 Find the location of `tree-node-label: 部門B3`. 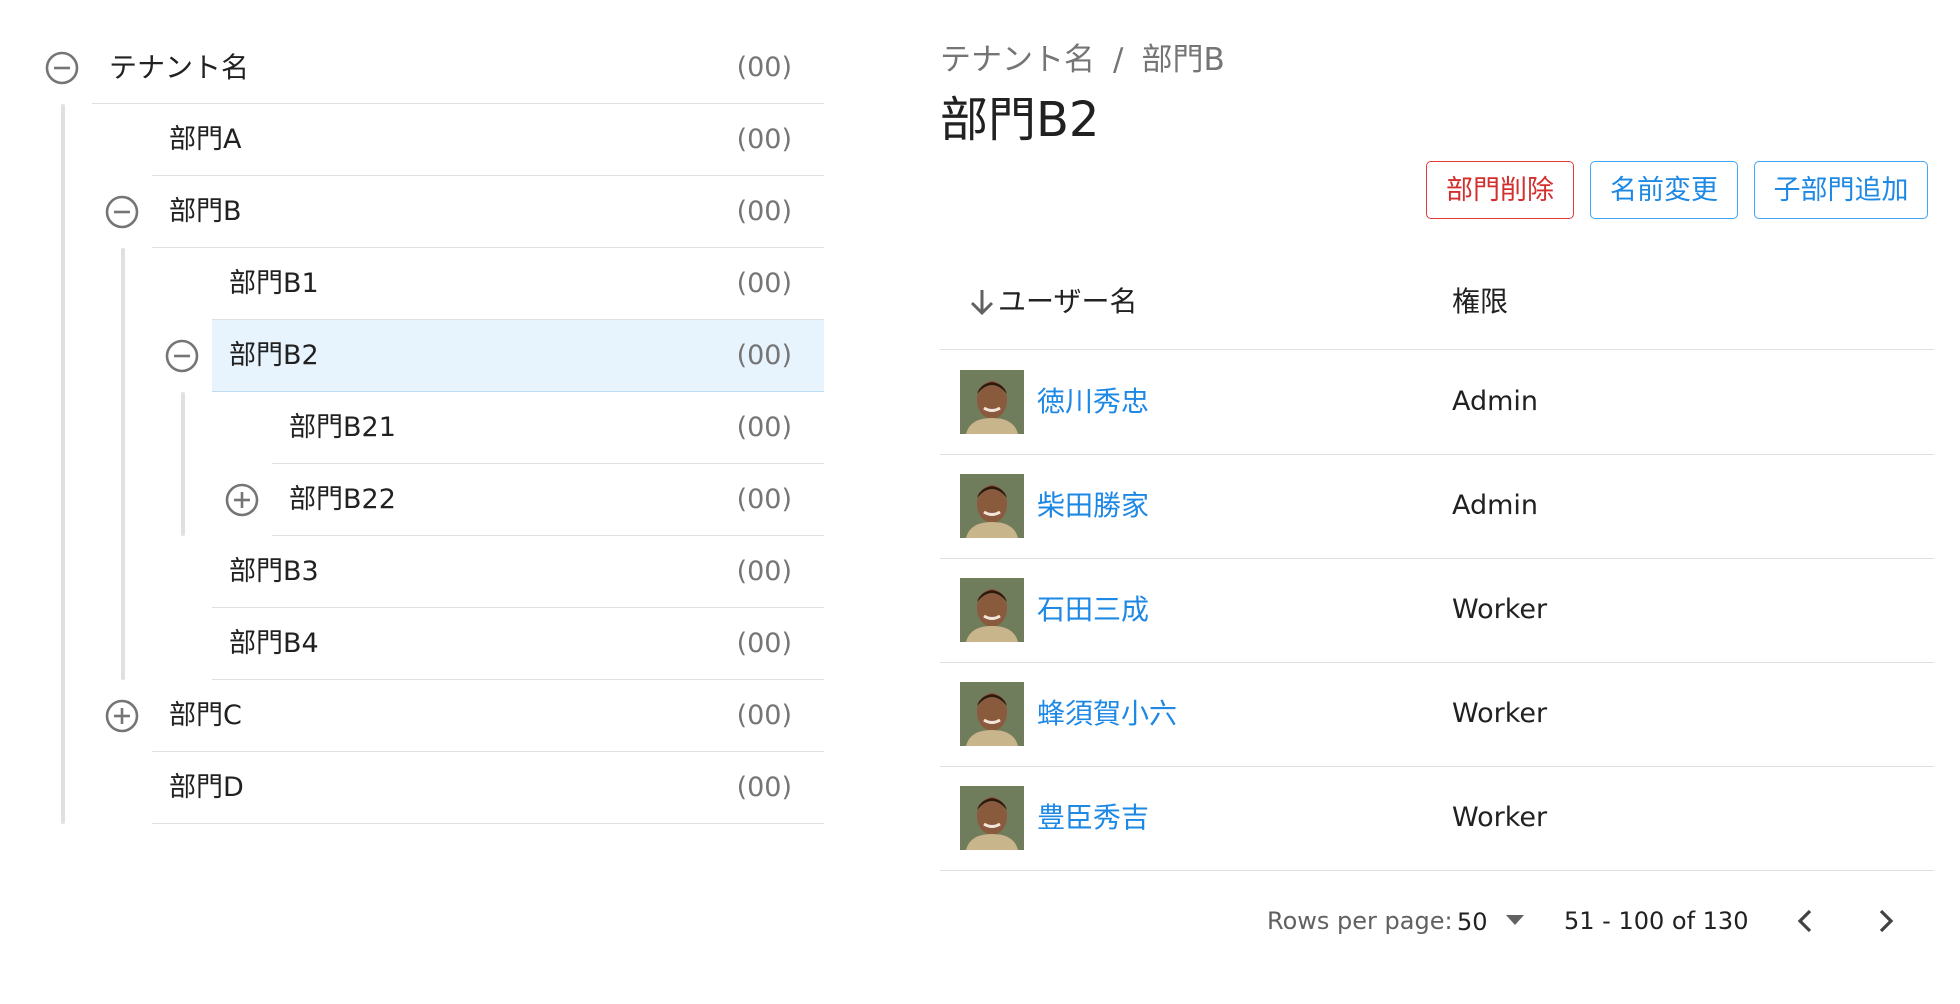

tree-node-label: 部門B3 is located at coordinates (274, 571).